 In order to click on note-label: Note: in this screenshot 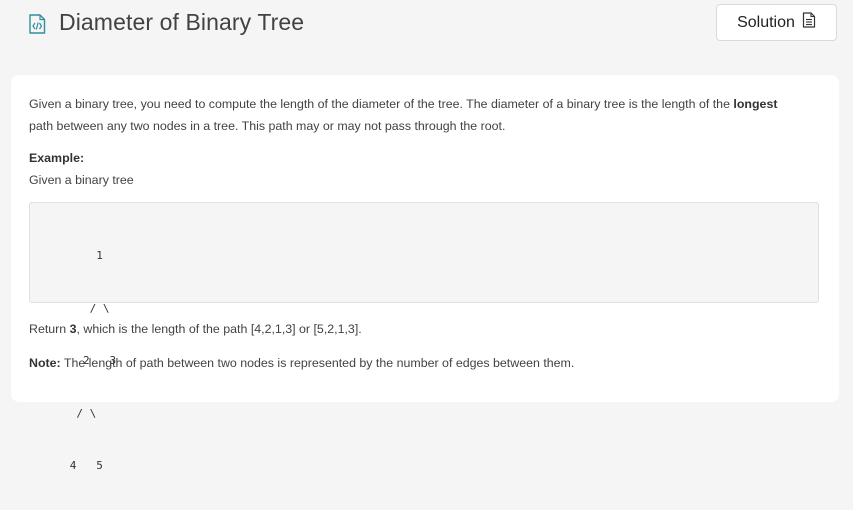, I will do `click(45, 363)`.